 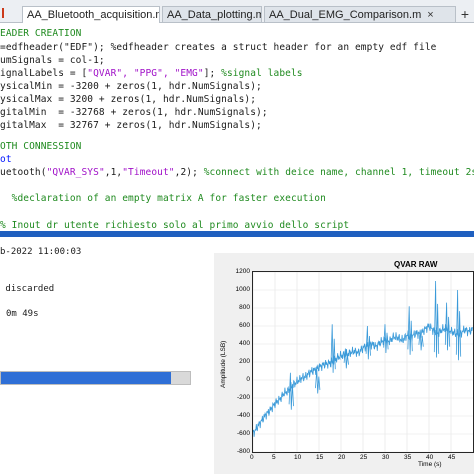 I want to click on tab-label: AA_Data_plotting.m, so click(x=214, y=15).